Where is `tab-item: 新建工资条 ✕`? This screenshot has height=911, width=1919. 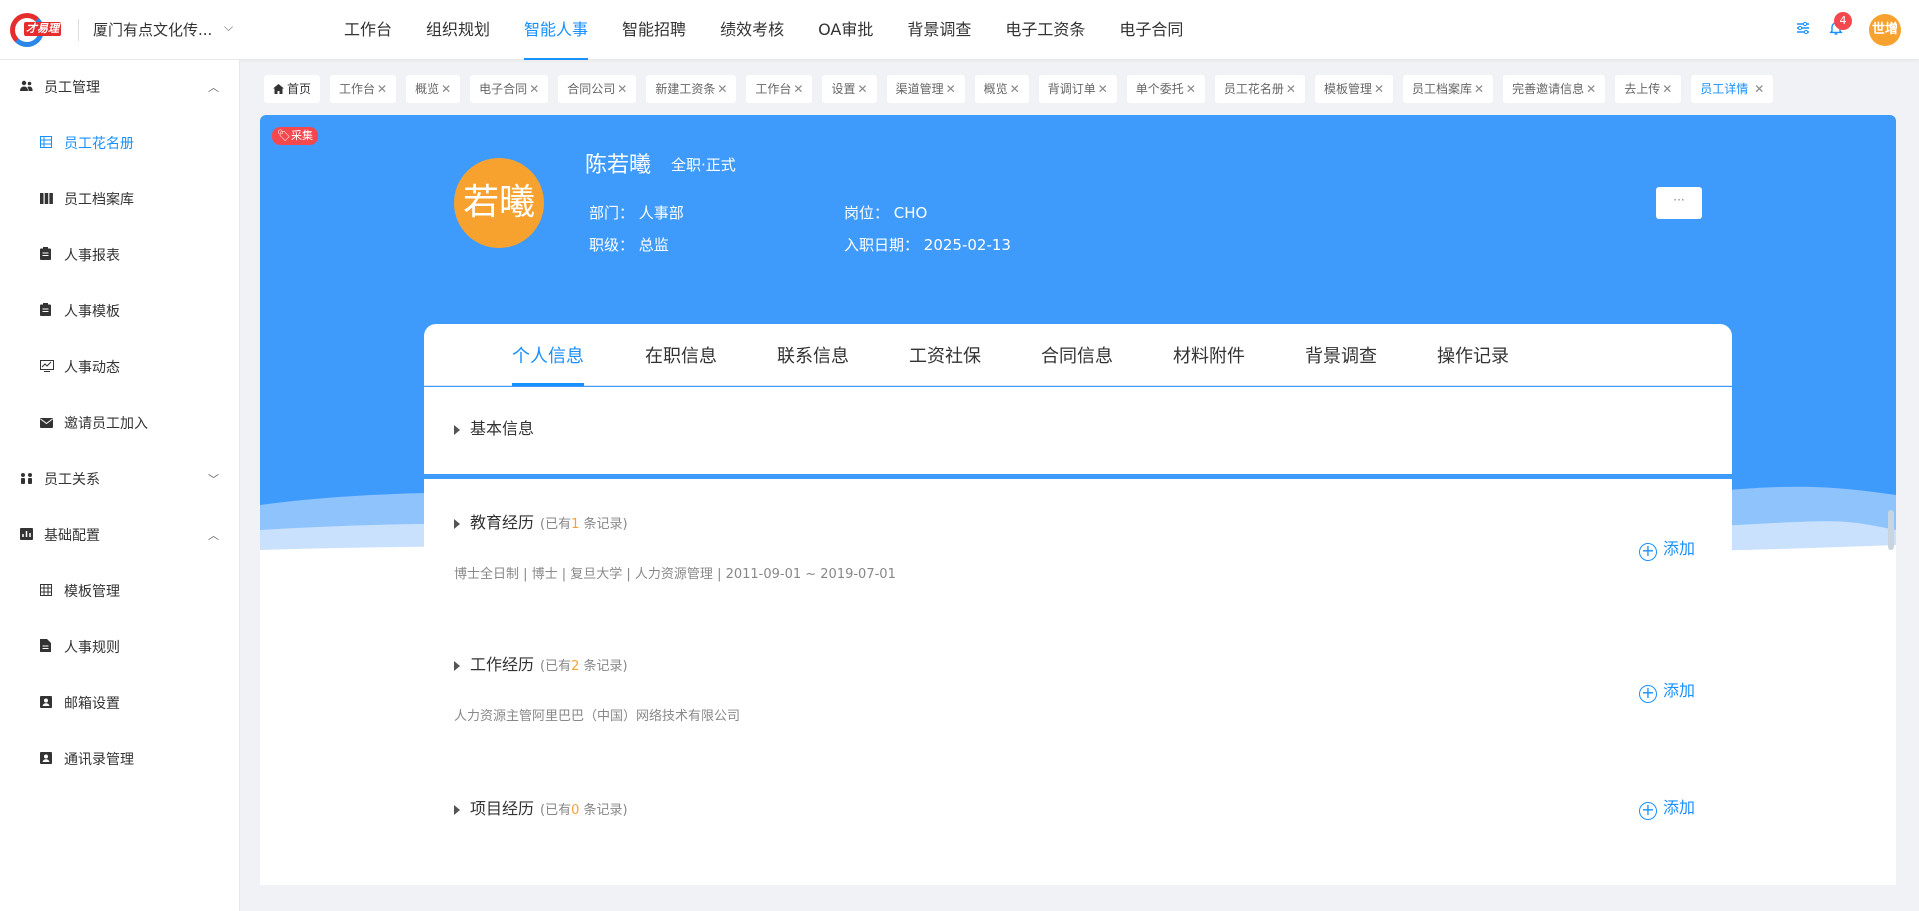
tab-item: 新建工资条 ✕ is located at coordinates (691, 89).